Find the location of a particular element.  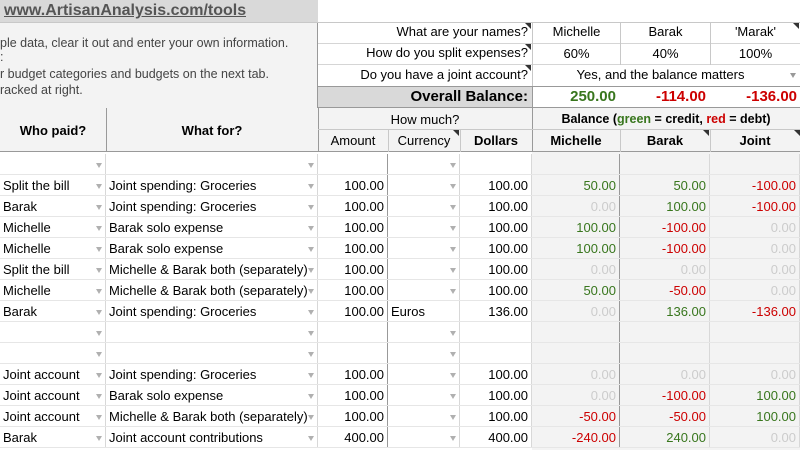

name-barak-input: Barak is located at coordinates (665, 31).